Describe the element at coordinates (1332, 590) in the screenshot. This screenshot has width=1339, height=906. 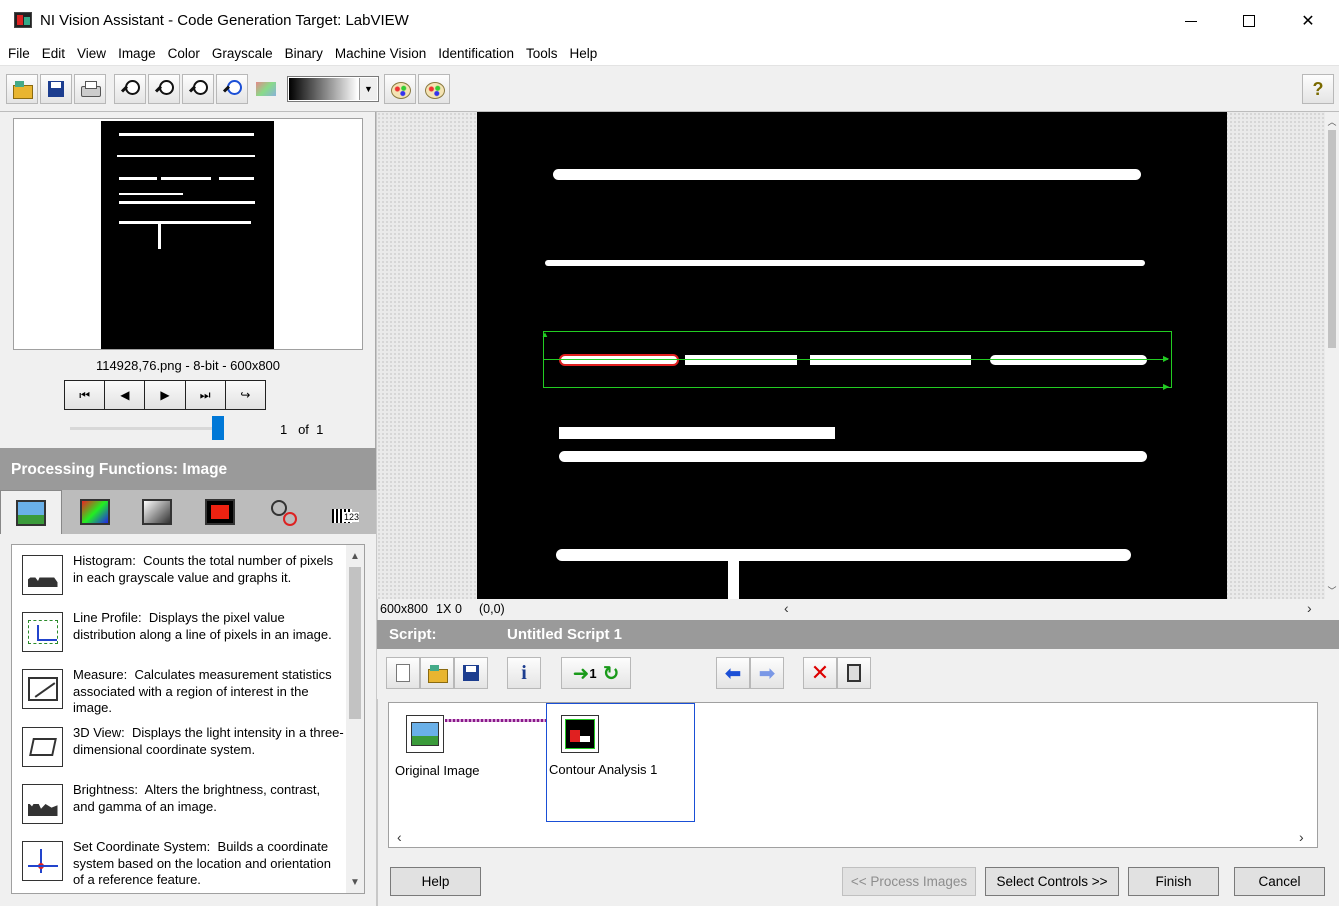
I see `scroll-down-icon: ﹀` at that location.